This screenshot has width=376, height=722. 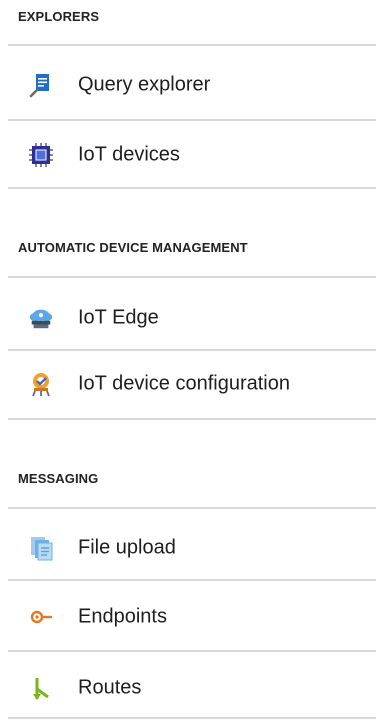 What do you see at coordinates (41, 155) in the screenshot?
I see `chip-icon` at bounding box center [41, 155].